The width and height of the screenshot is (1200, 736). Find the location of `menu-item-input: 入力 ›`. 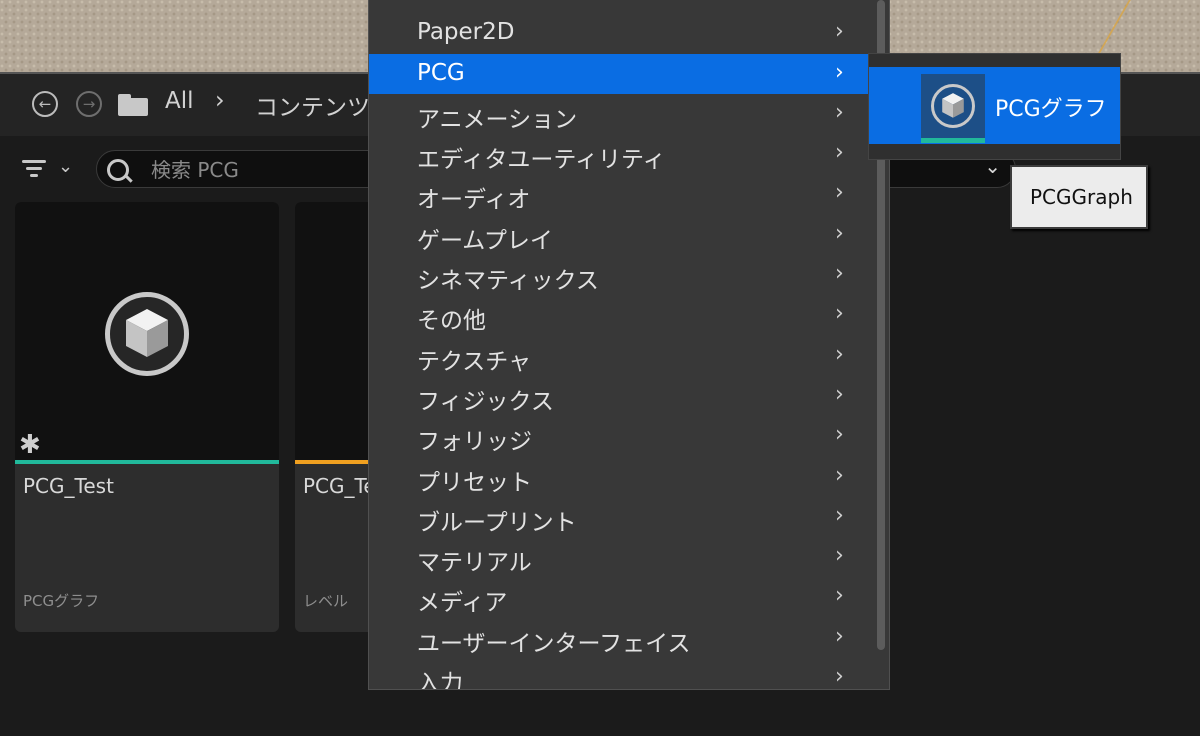

menu-item-input: 入力 › is located at coordinates (619, 674).